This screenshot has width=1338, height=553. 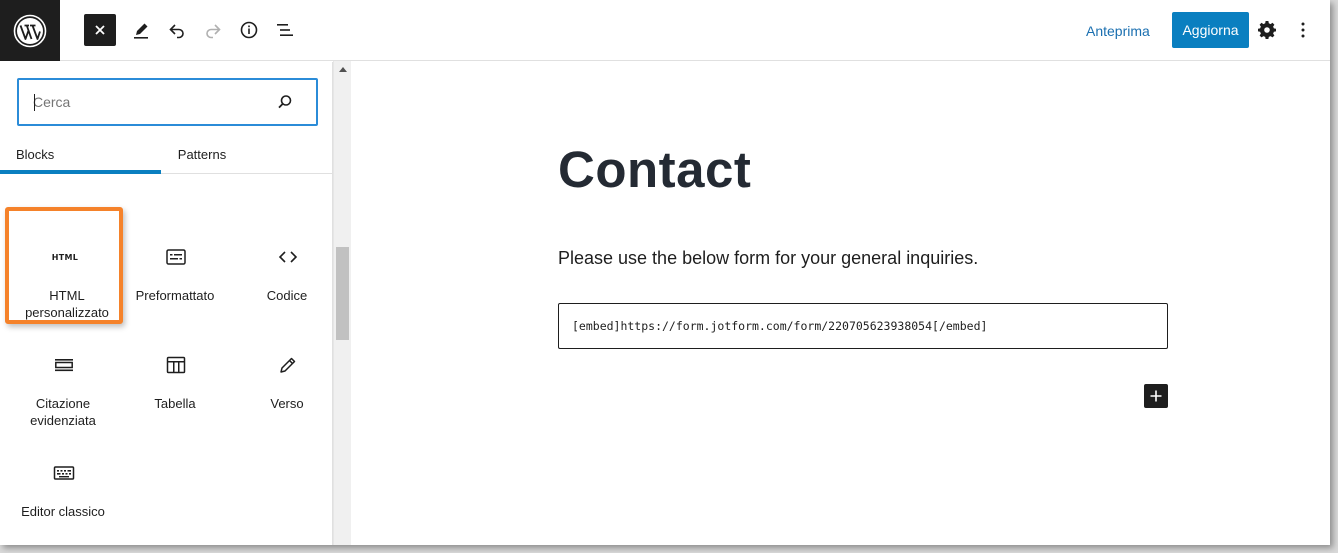 I want to click on keyboard-icon, so click(x=64, y=473).